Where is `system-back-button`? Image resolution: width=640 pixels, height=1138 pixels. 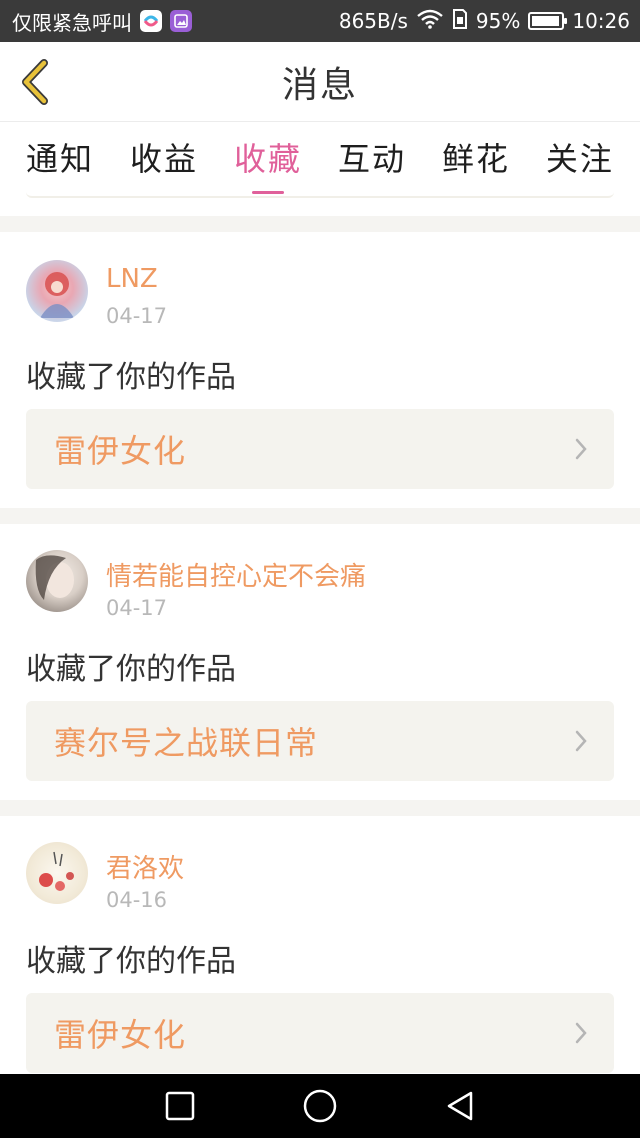
system-back-button is located at coordinates (460, 1106).